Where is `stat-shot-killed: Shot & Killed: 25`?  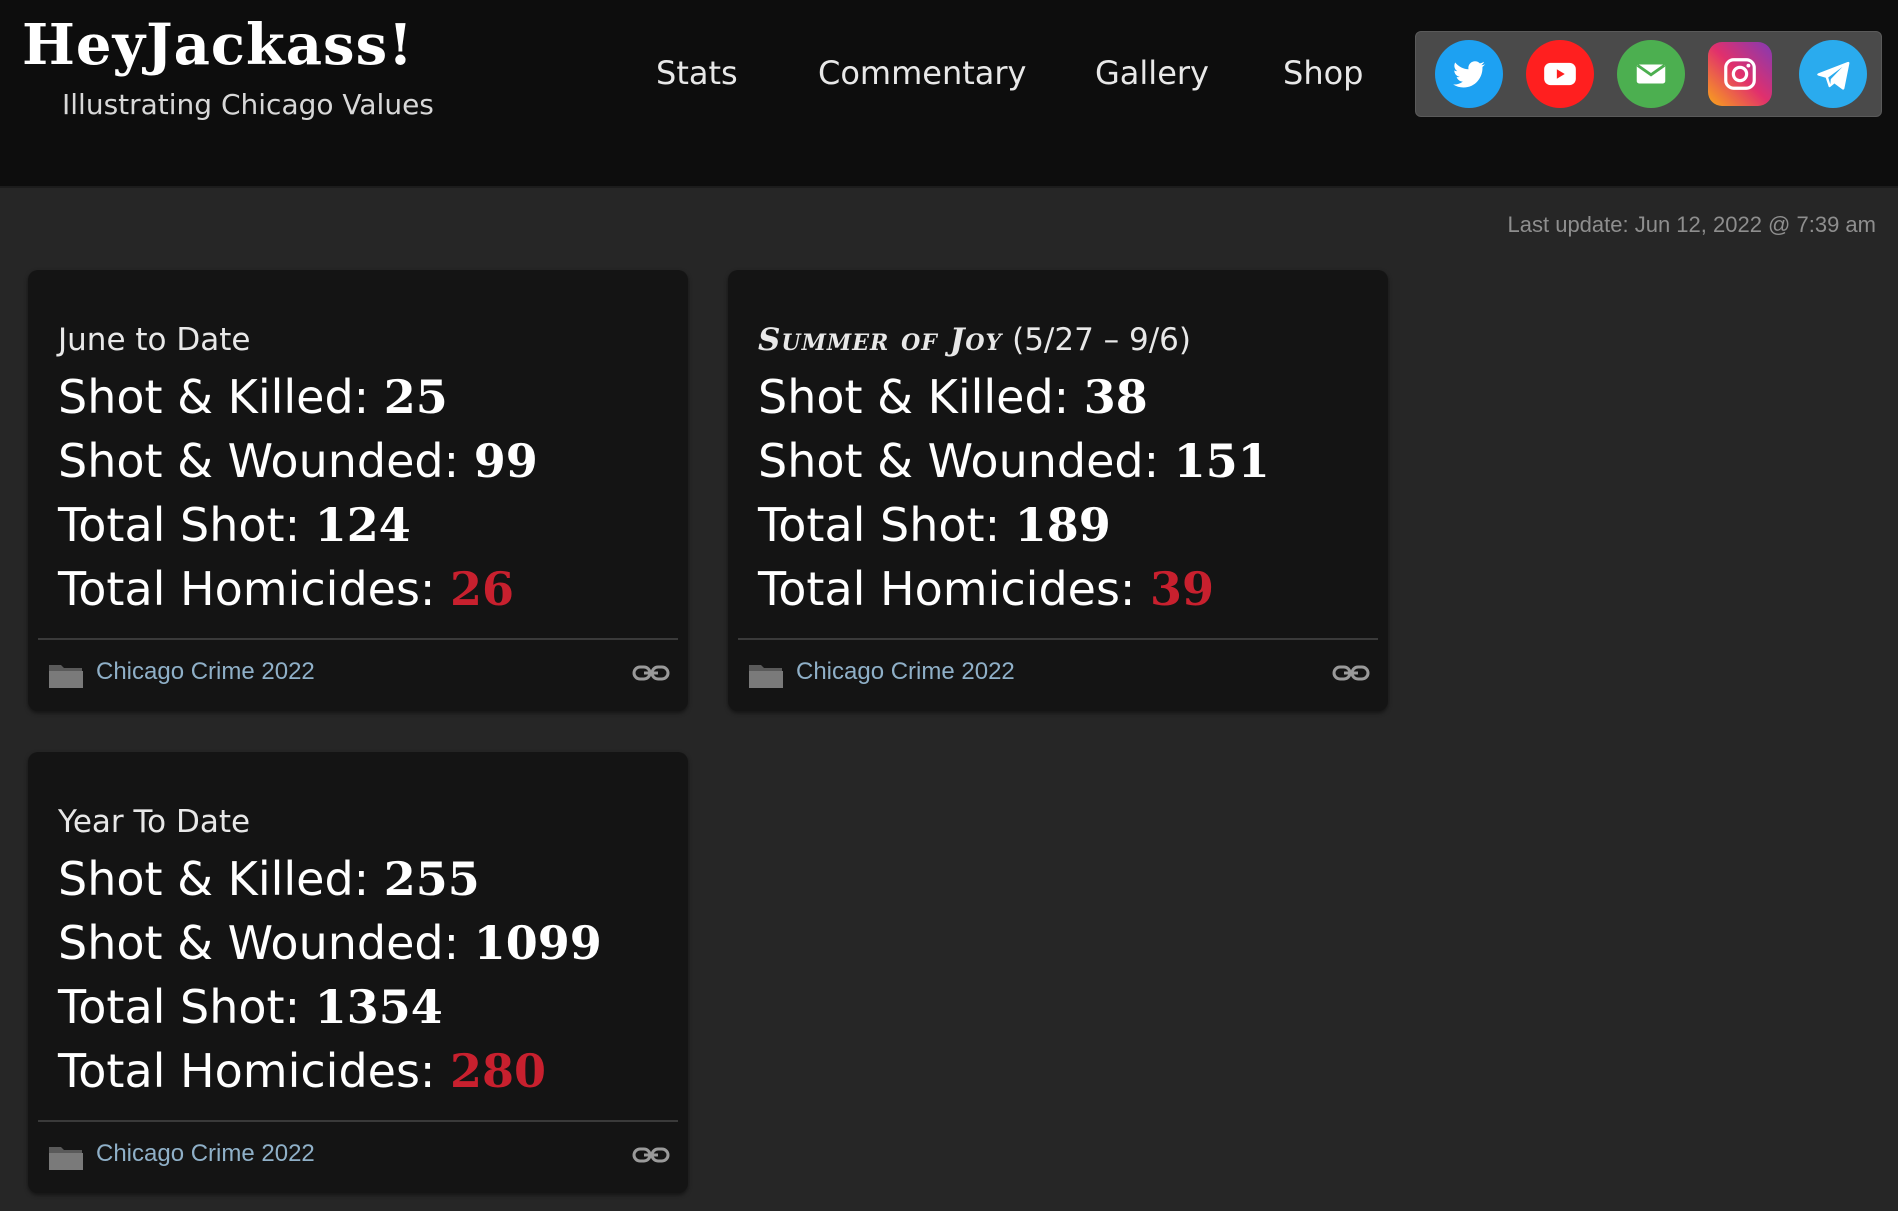
stat-shot-killed: Shot & Killed: 25 is located at coordinates (253, 397).